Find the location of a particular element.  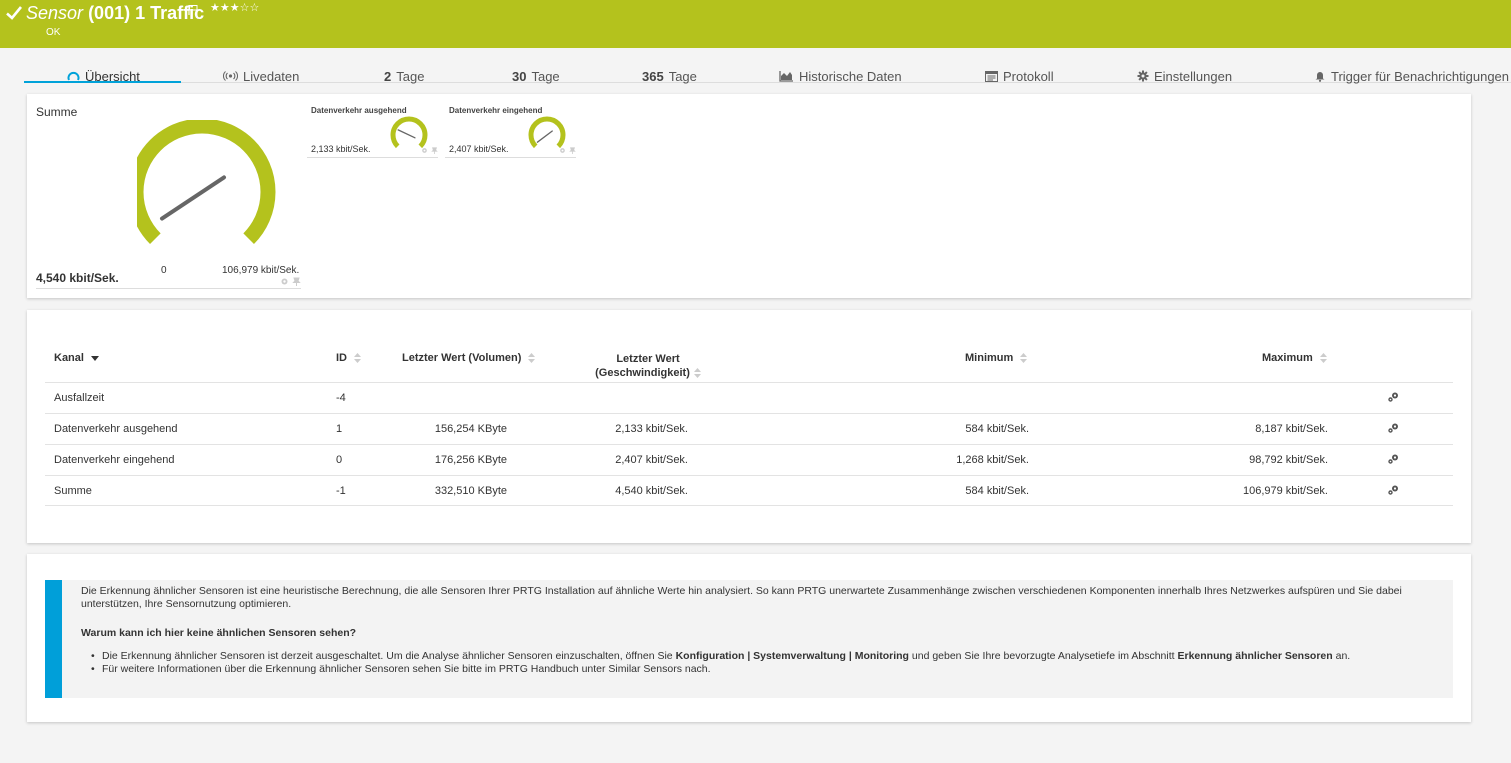

cell-minimum: 1,268 kbit/Sek. is located at coordinates (992, 460).